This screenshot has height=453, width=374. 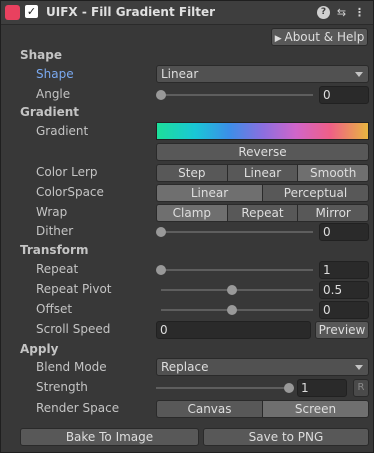 What do you see at coordinates (232, 290) in the screenshot?
I see `repeat-pivot-slider-thumb` at bounding box center [232, 290].